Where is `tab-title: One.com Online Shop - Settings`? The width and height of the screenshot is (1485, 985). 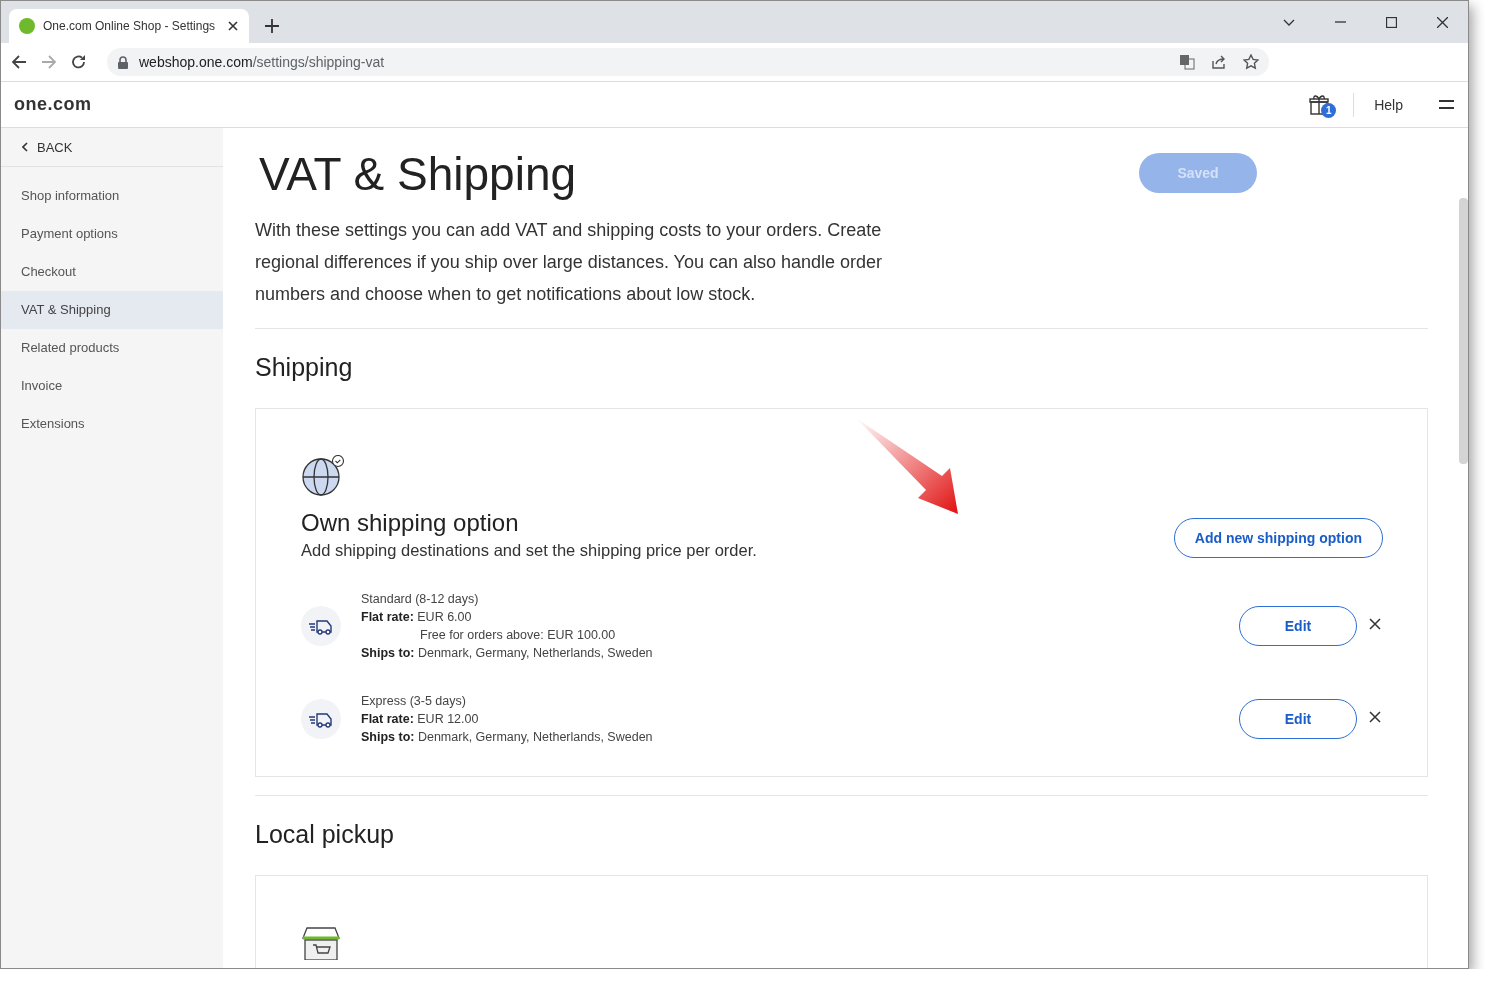 tab-title: One.com Online Shop - Settings is located at coordinates (130, 26).